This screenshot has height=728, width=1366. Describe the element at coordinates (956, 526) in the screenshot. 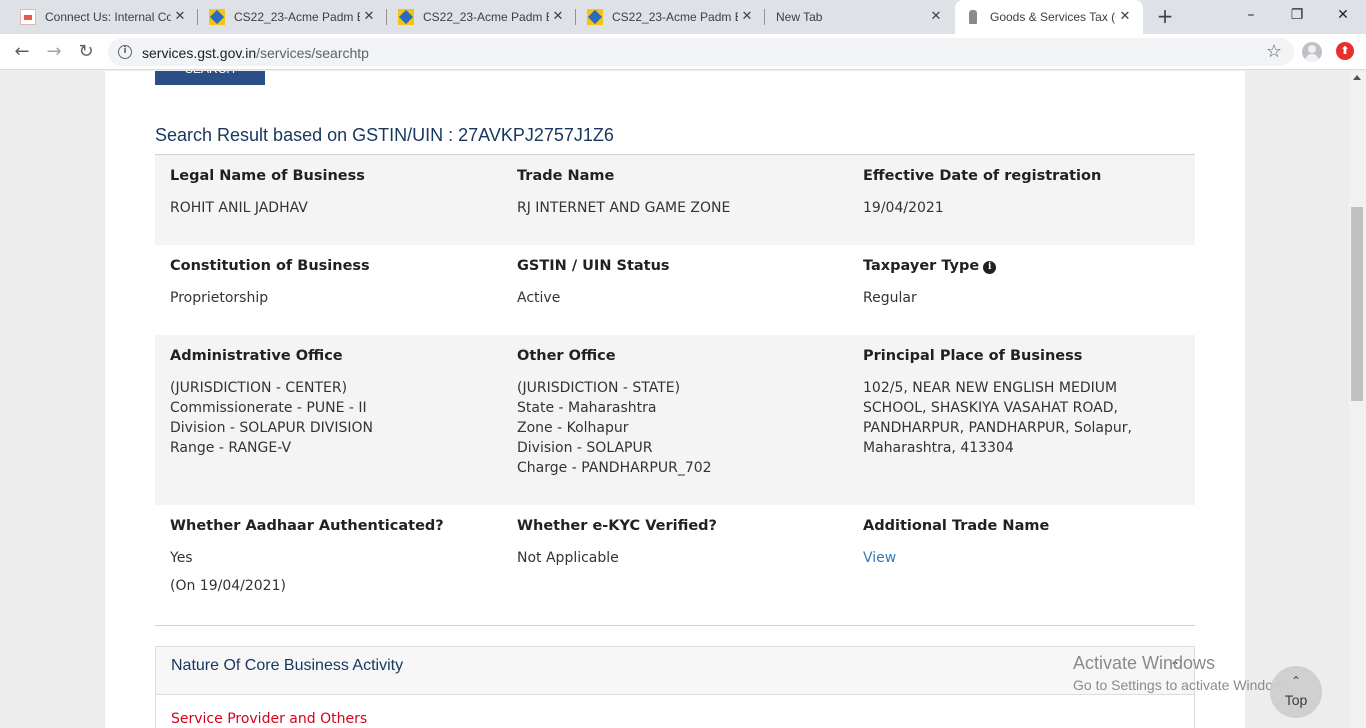

I see `field-label: Additional Trade Name` at that location.